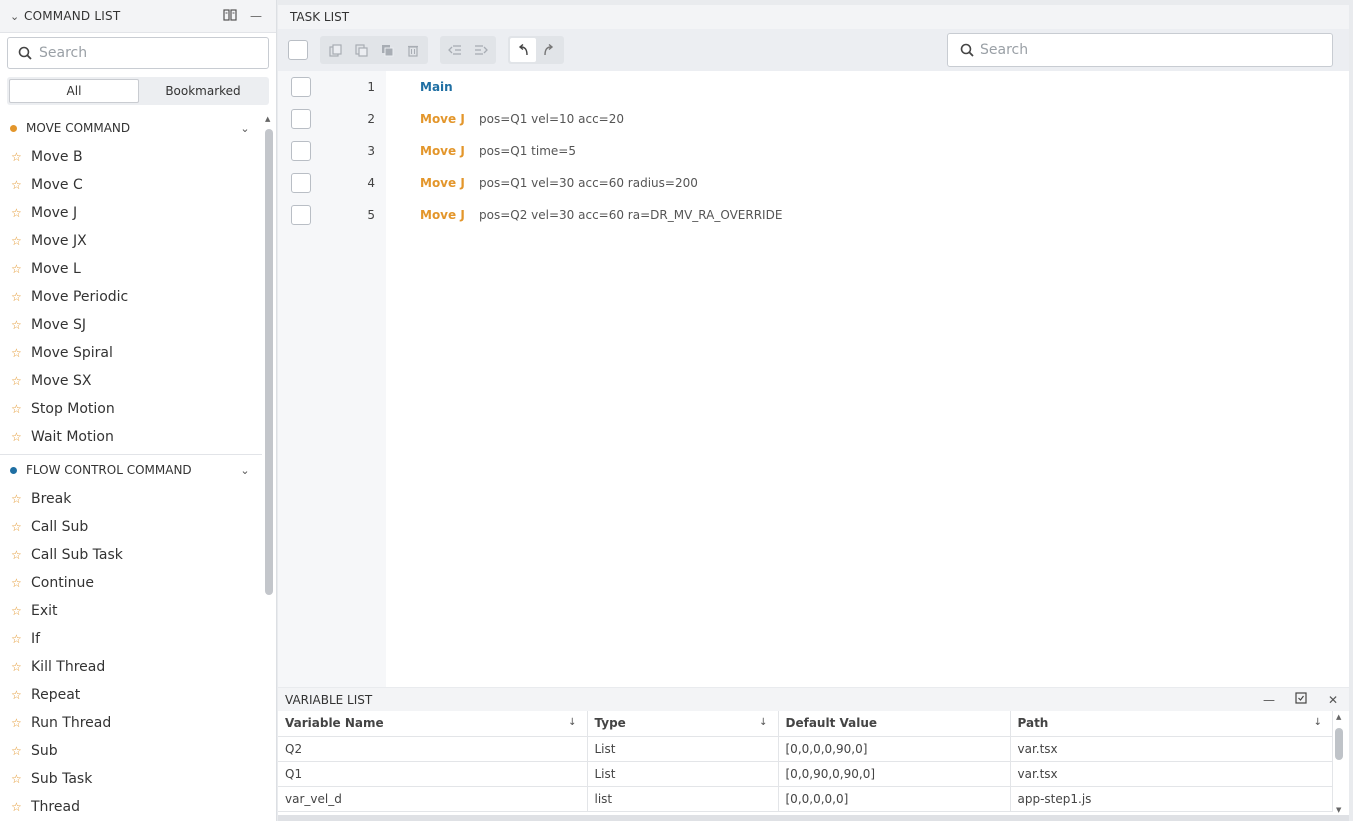 This screenshot has height=821, width=1353. I want to click on command-item: ☆ Move JX, so click(131, 241).